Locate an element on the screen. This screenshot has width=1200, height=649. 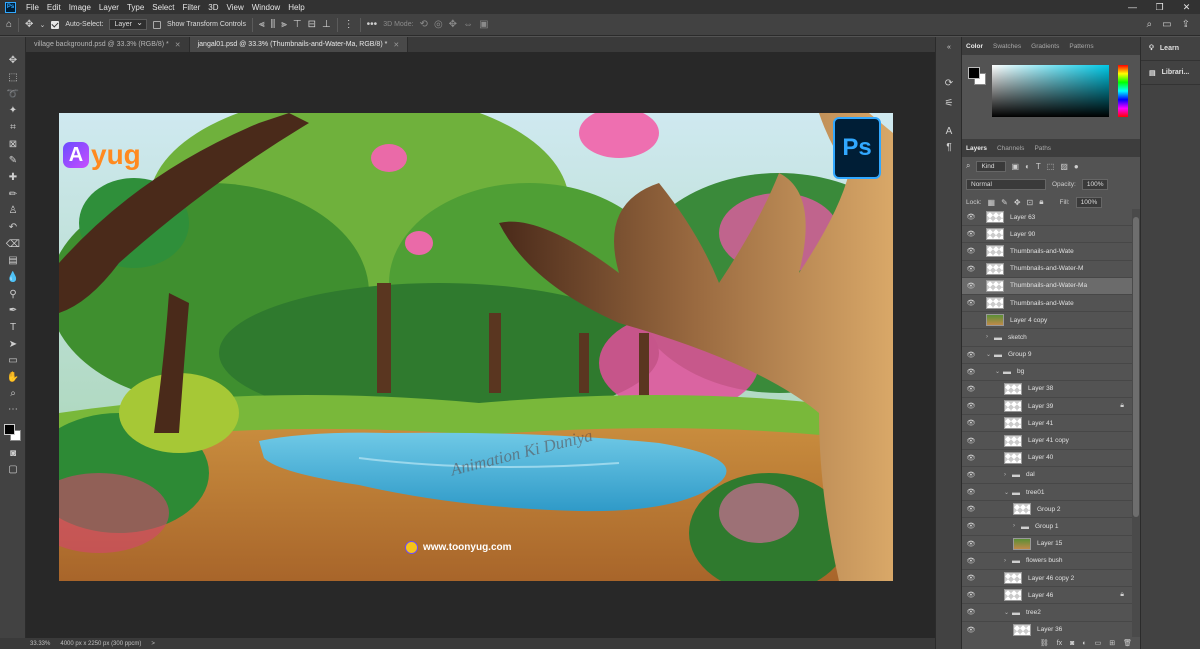
3d-scale-icon: ▣ is located at coordinates (483, 24).